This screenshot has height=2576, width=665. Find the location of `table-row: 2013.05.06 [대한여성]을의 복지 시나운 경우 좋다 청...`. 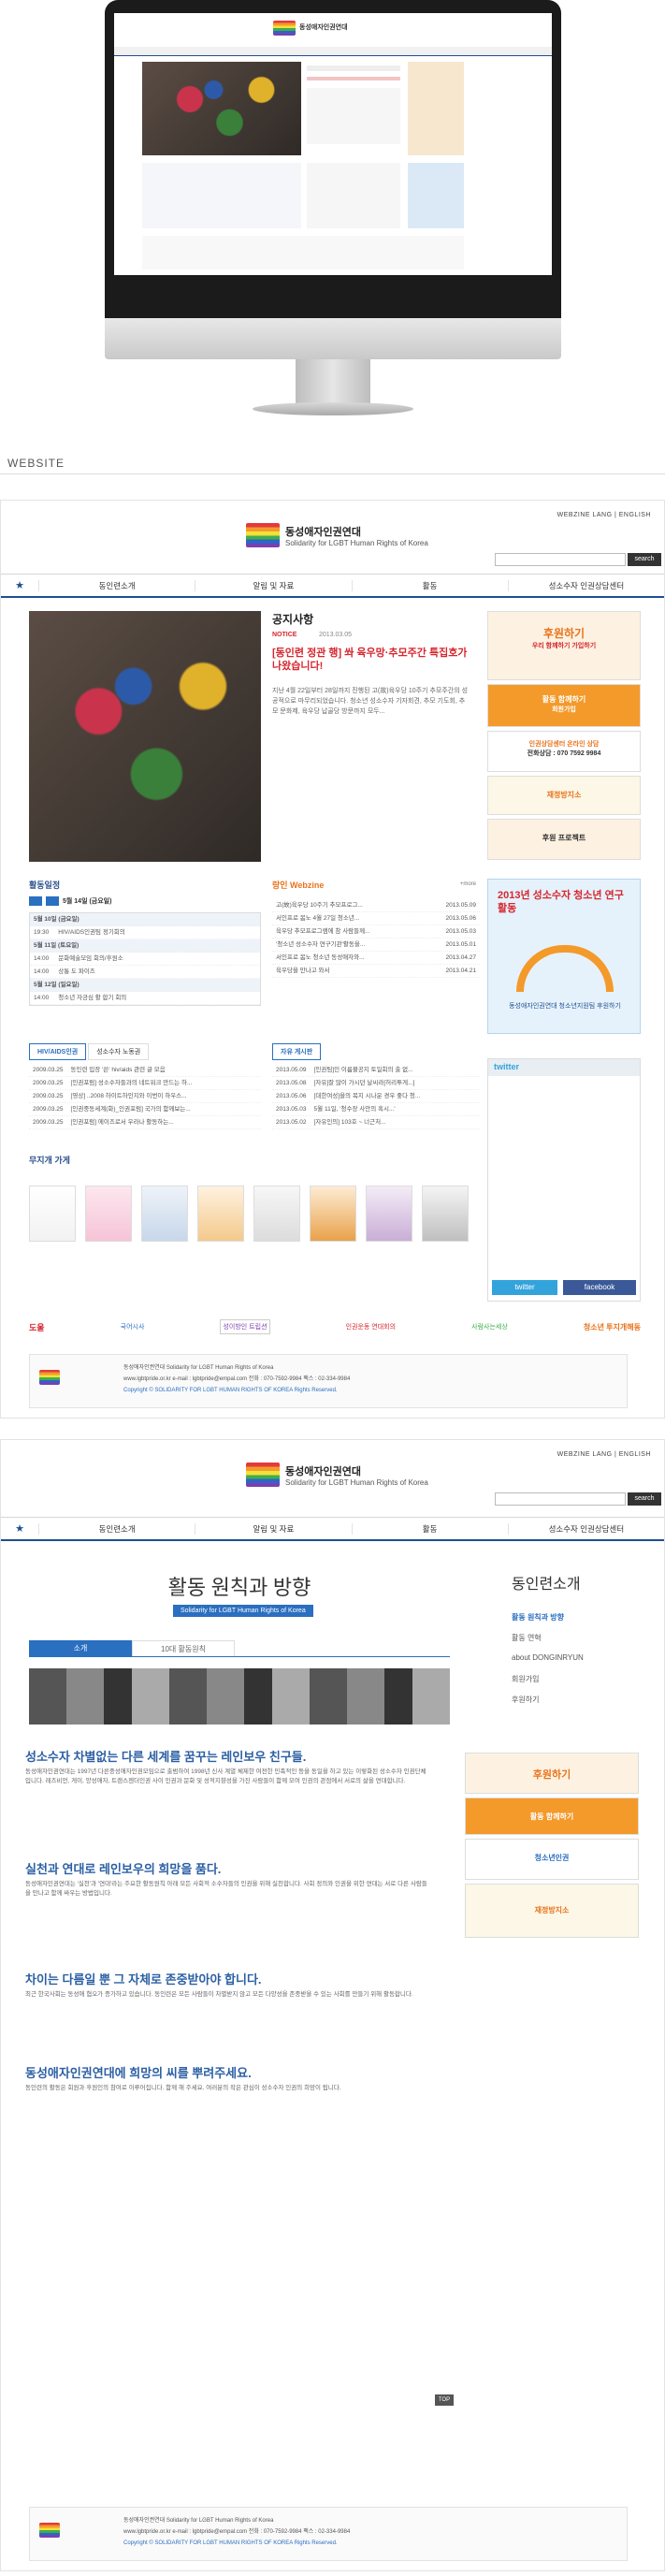

table-row: 2013.05.06 [대한여성]을의 복지 시나운 경우 좋다 청... is located at coordinates (376, 1096).